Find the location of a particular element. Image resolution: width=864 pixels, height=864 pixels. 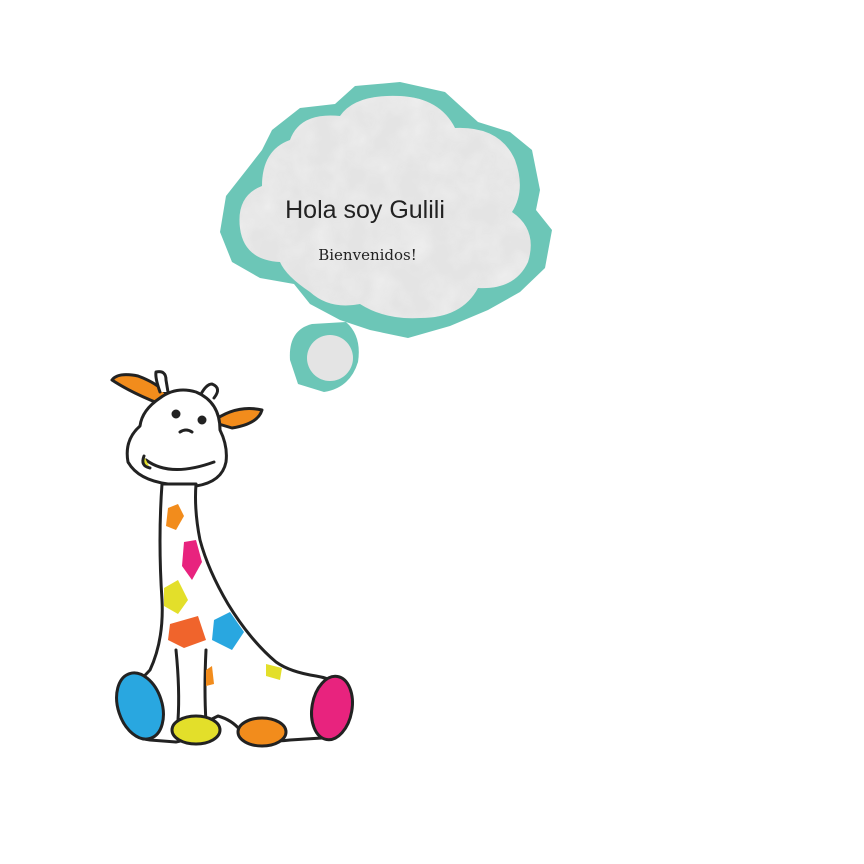

head is located at coordinates (176, 438).